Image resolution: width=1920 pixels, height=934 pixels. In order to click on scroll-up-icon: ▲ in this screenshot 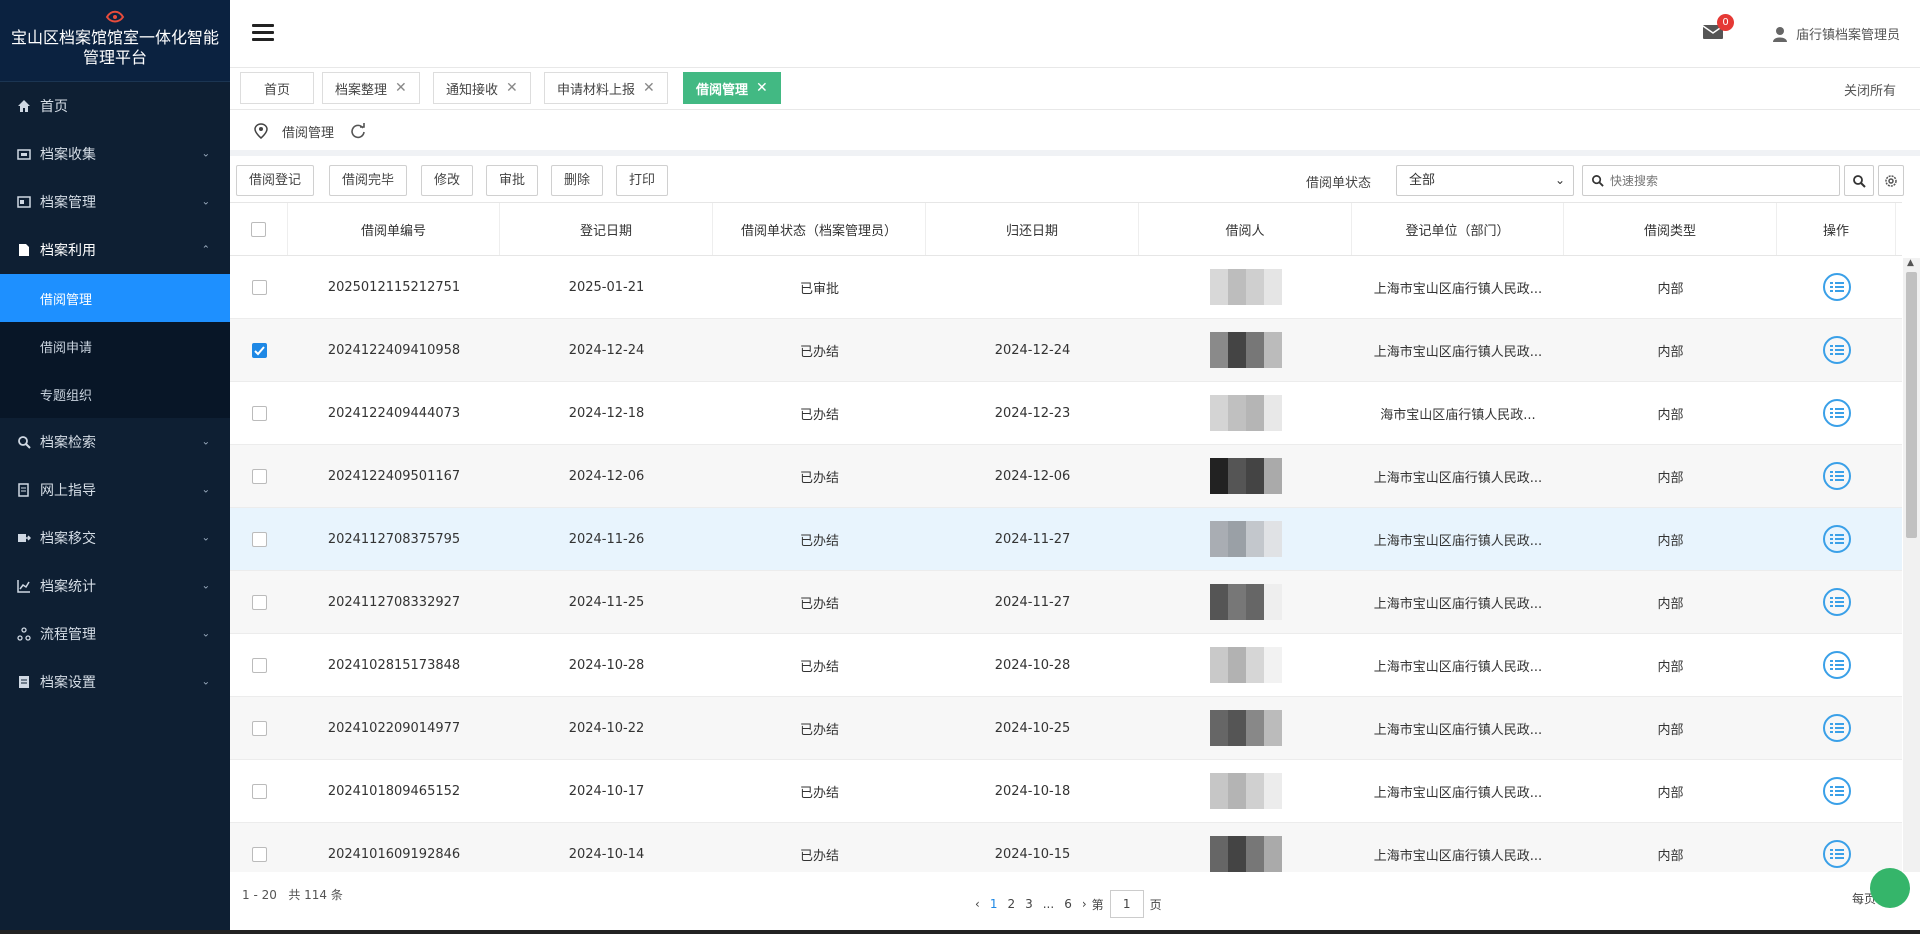, I will do `click(1910, 263)`.